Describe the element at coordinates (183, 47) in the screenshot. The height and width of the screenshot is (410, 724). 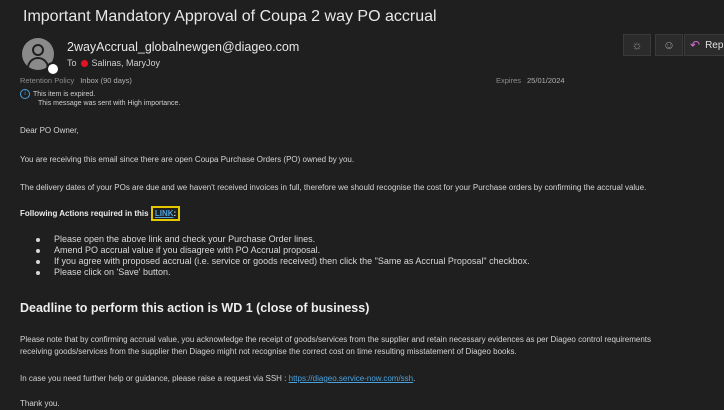
I see `sender-address: 2wayAccrual_globalnewgen@diageo.com` at that location.